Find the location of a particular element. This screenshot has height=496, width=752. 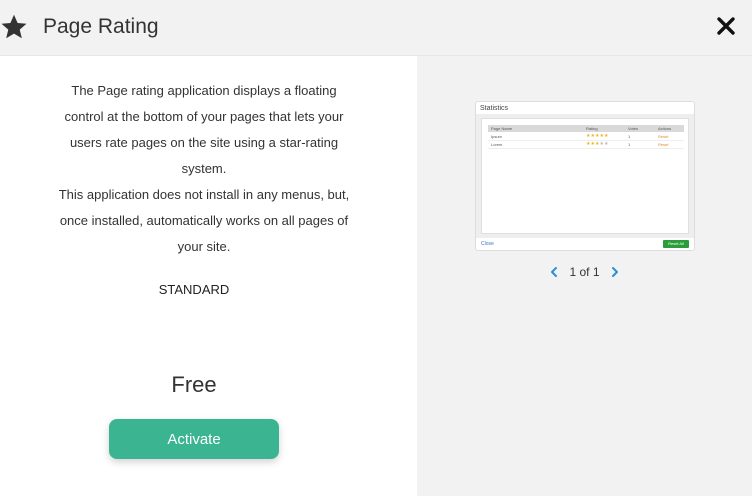

preview-table-header: Page Name Rating Votes Actions is located at coordinates (586, 128).